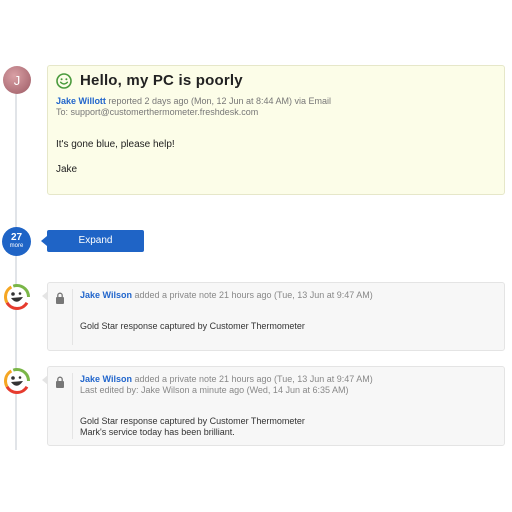 The height and width of the screenshot is (512, 512). Describe the element at coordinates (92, 241) in the screenshot. I see `expand-button: Expand` at that location.